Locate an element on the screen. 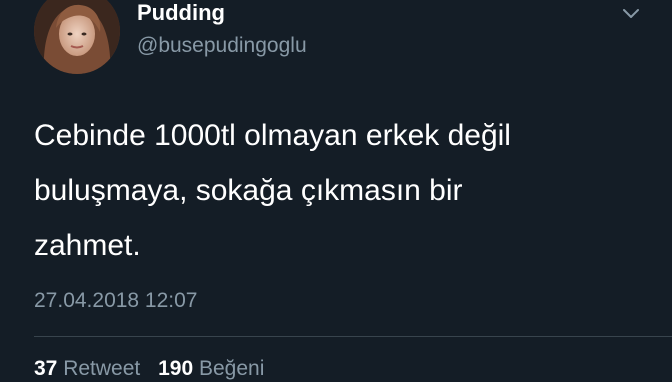  like-count: 190 is located at coordinates (175, 368).